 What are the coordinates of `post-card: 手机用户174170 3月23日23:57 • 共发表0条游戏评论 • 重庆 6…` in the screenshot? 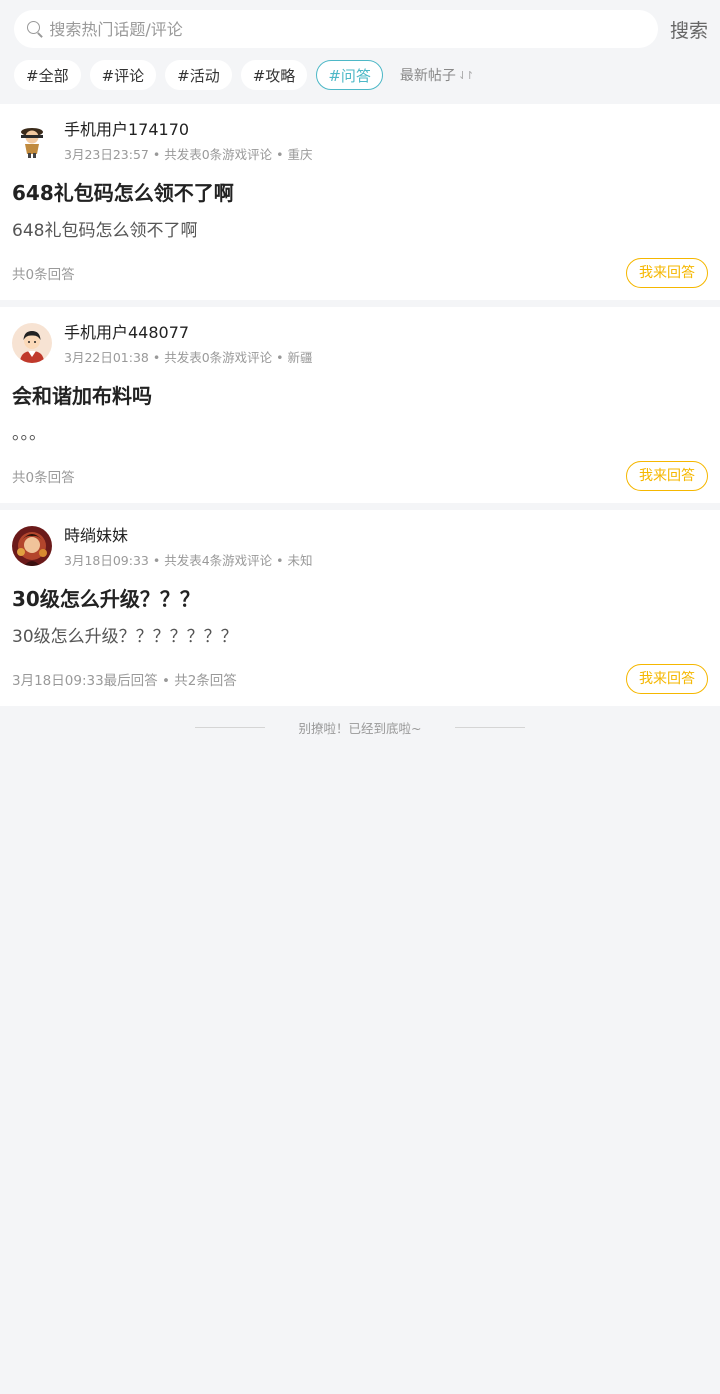 It's located at (360, 202).